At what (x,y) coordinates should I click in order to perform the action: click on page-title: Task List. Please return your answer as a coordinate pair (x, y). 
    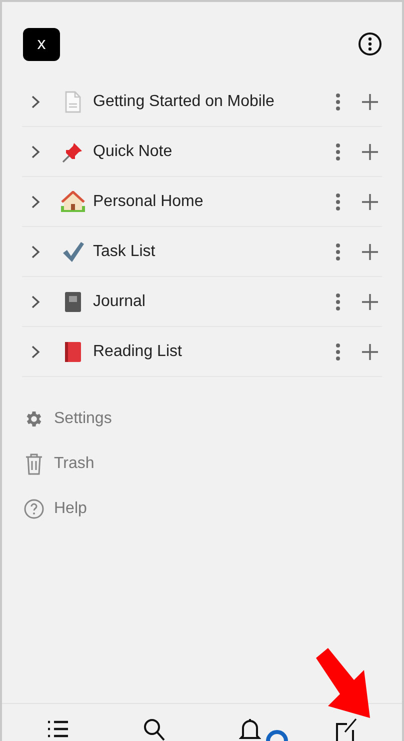
    Looking at the image, I should click on (214, 252).